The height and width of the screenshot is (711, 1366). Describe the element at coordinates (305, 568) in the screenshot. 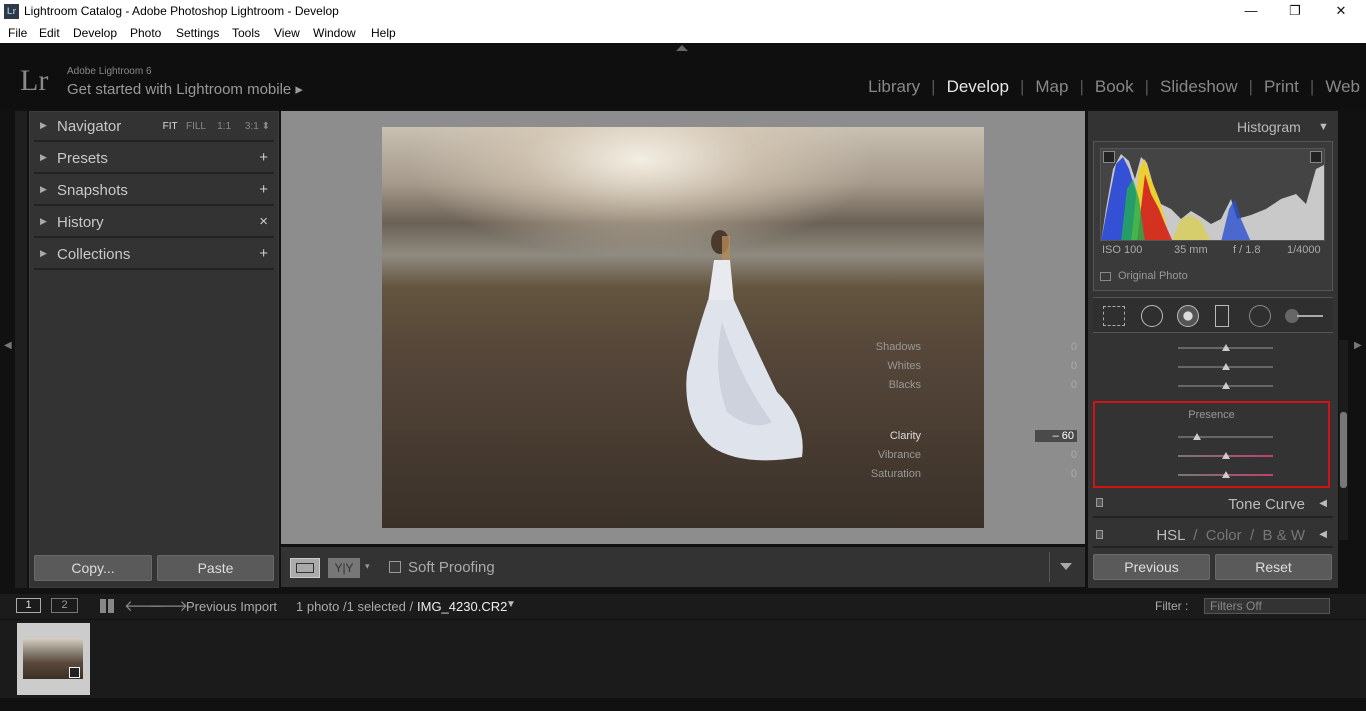

I see `loupe-view-icon` at that location.